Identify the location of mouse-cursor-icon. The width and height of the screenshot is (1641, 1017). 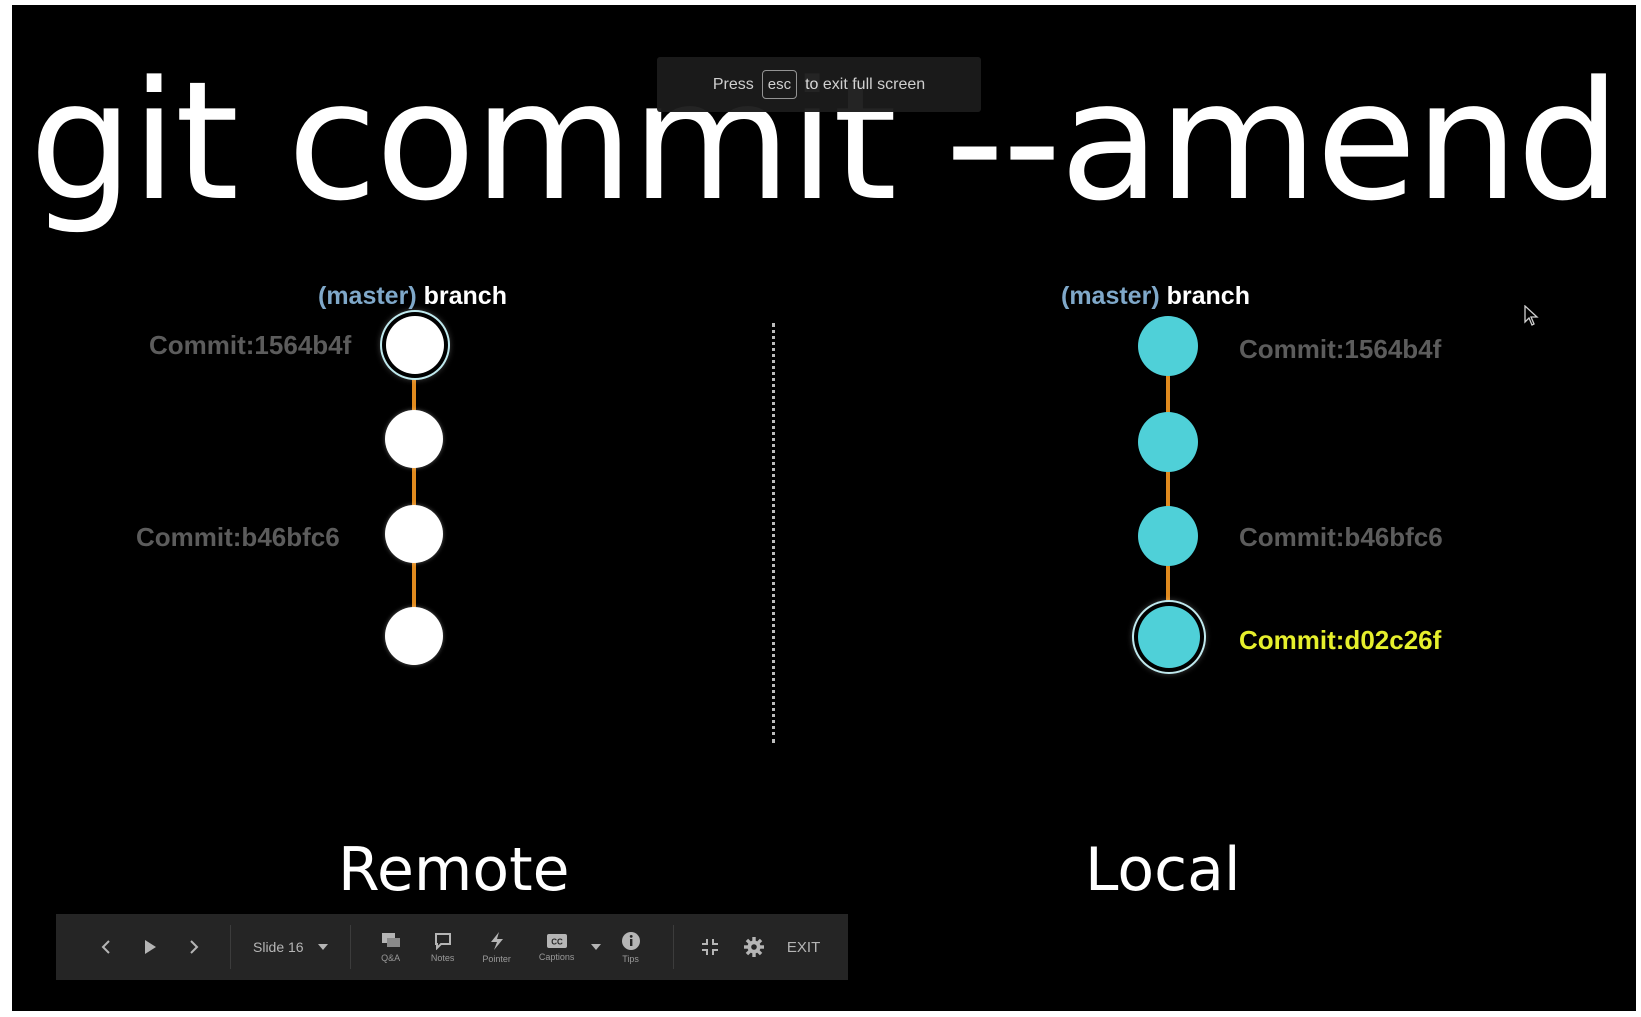
(1531, 315).